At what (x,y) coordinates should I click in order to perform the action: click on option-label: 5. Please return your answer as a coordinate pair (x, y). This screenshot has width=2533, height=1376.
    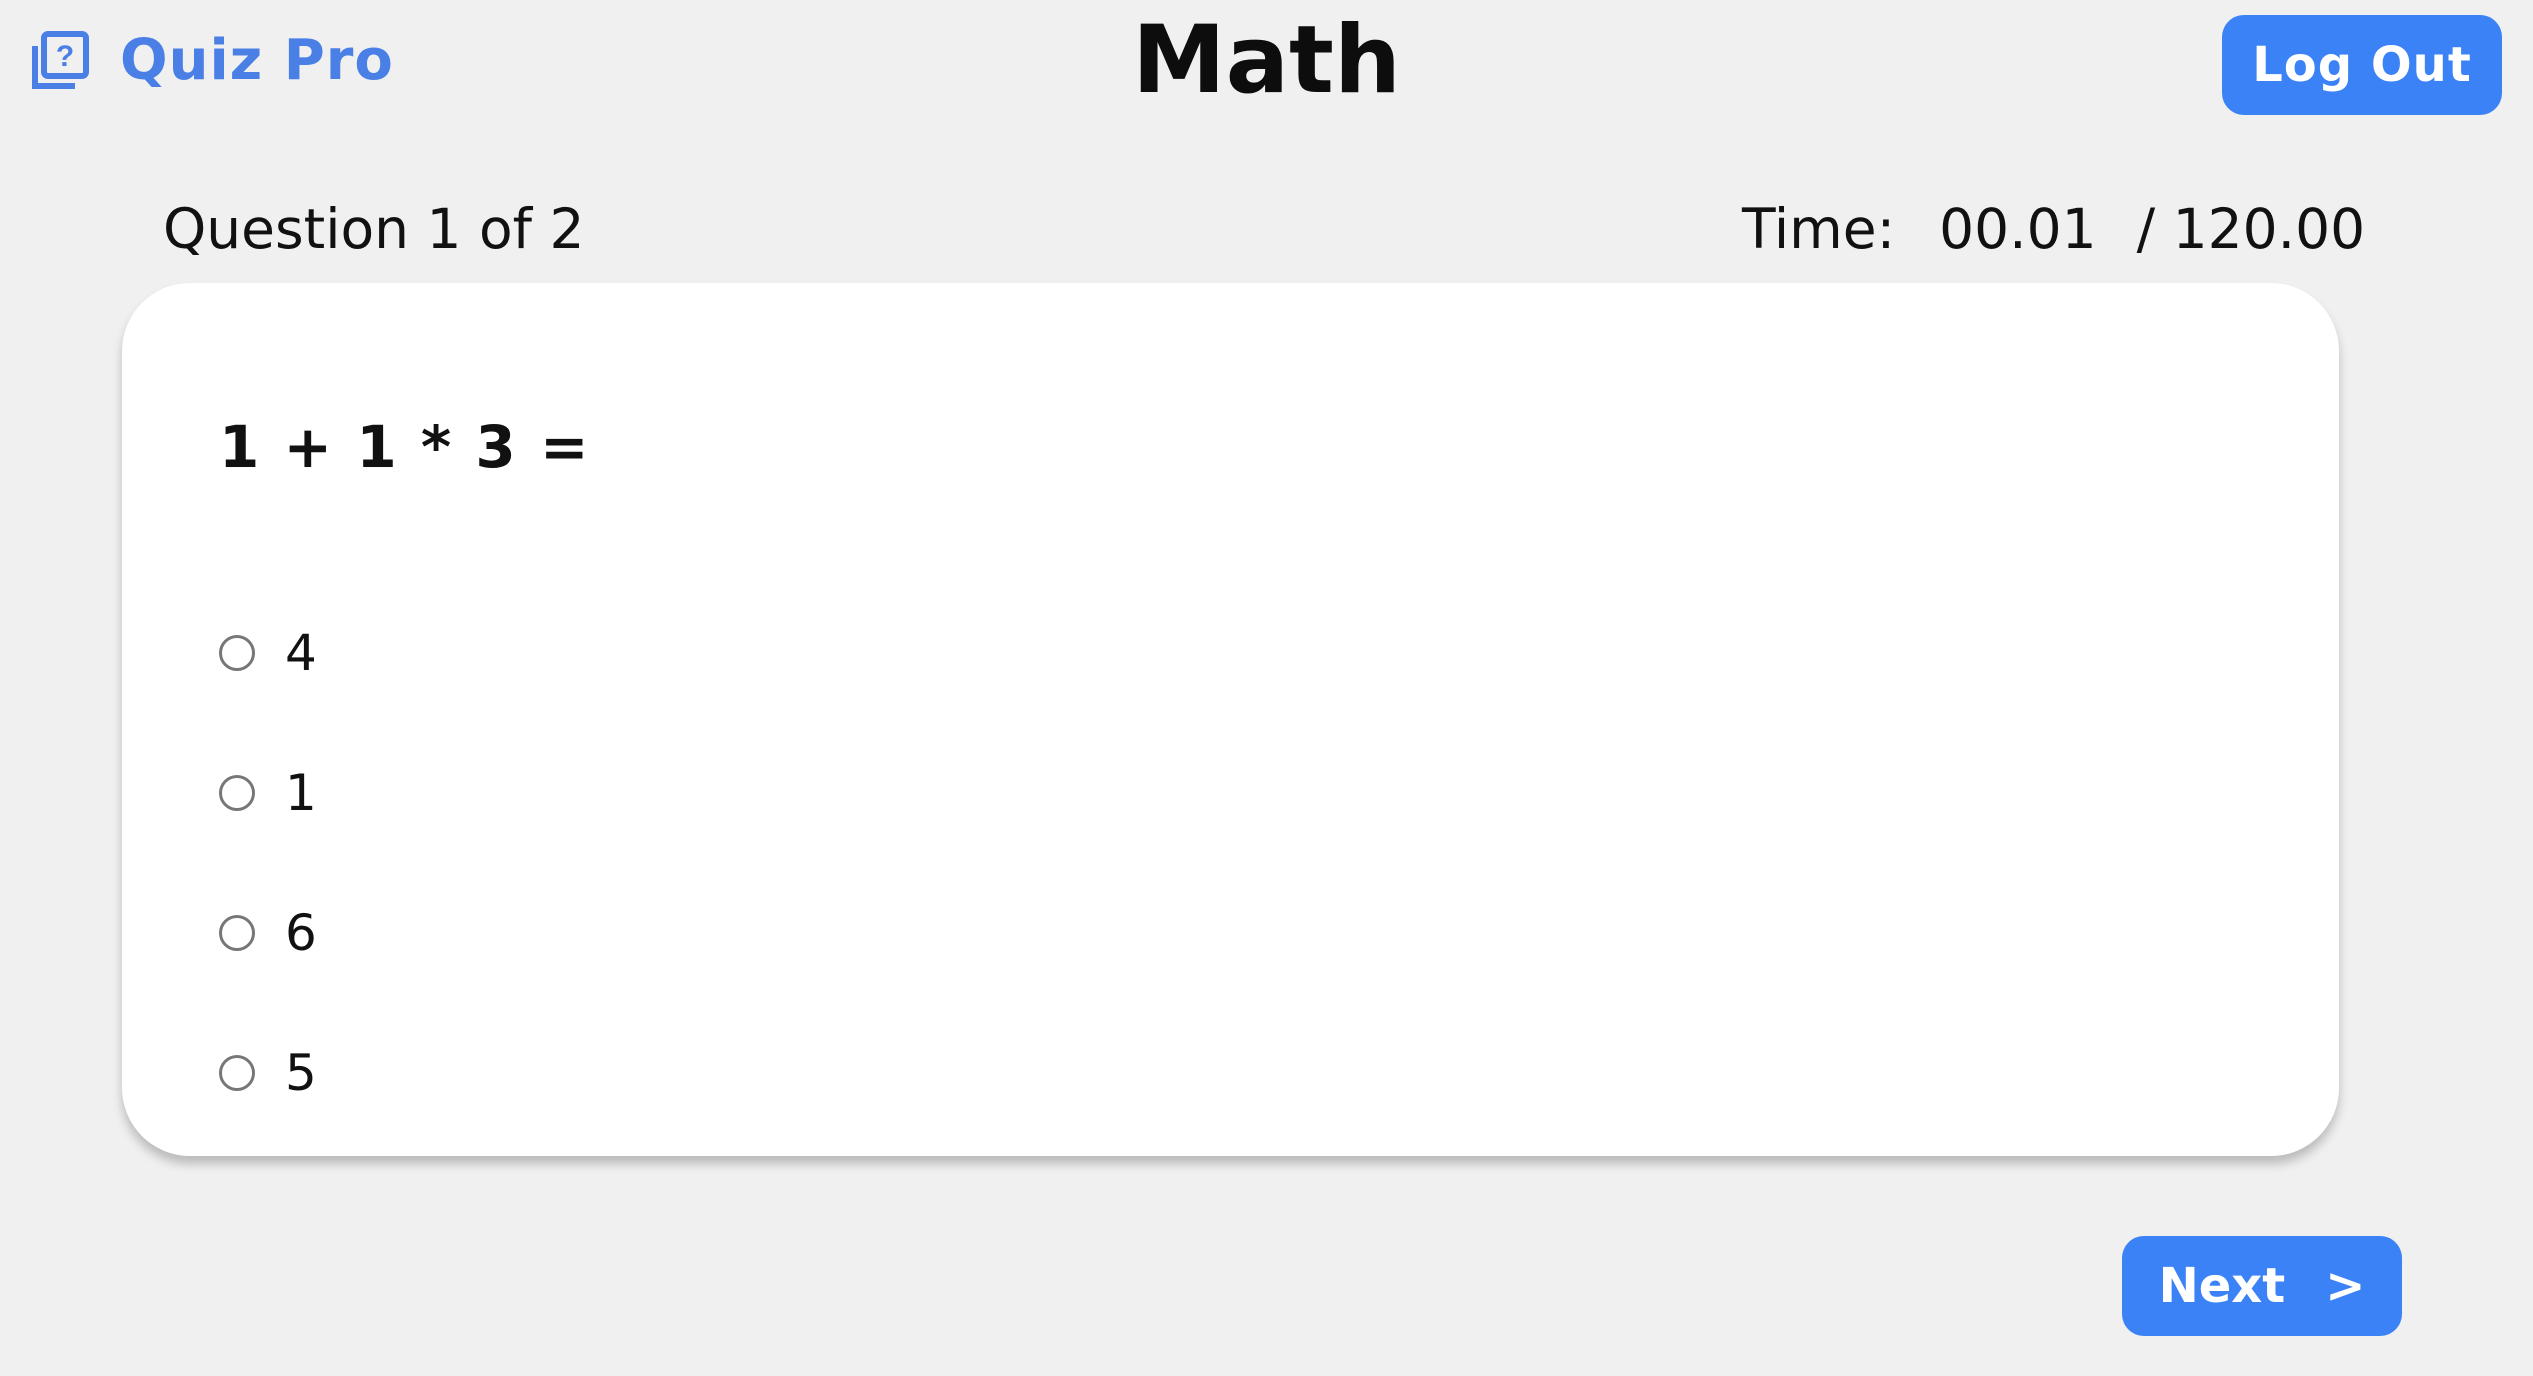
    Looking at the image, I should click on (301, 1073).